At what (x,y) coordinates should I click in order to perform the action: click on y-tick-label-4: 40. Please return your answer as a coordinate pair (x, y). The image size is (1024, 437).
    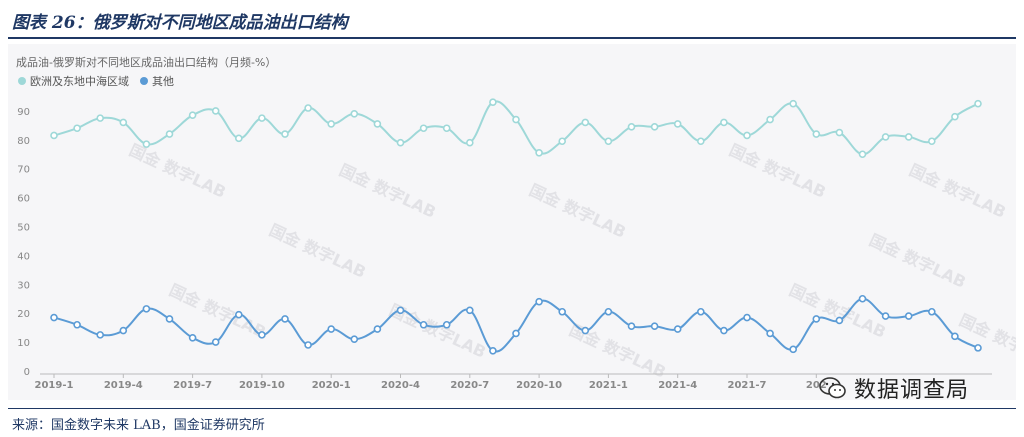
    Looking at the image, I should click on (23, 256).